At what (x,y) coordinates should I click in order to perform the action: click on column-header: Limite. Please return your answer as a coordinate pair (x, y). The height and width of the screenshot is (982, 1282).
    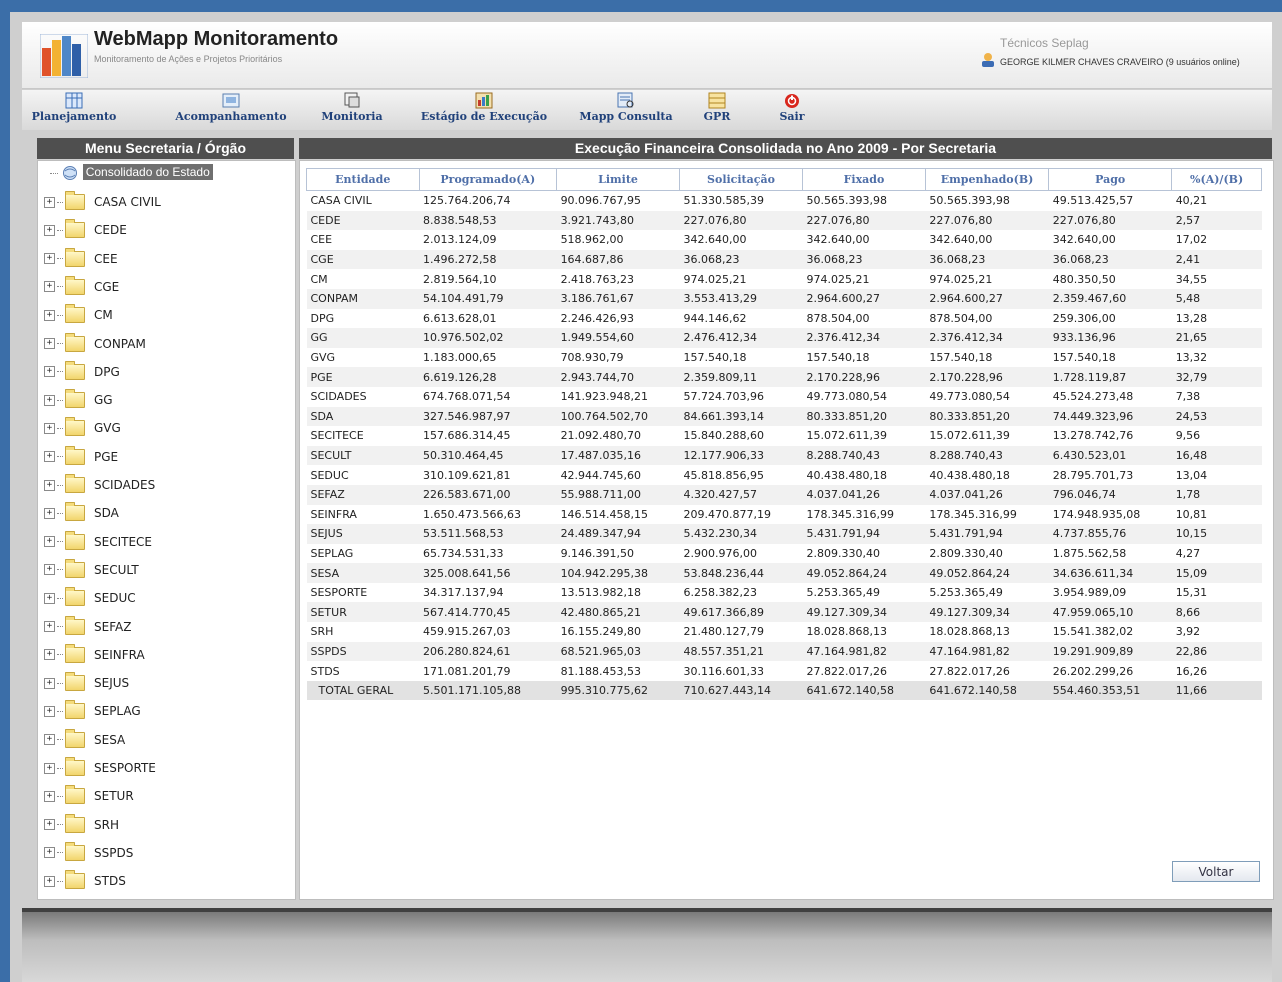
    Looking at the image, I should click on (618, 179).